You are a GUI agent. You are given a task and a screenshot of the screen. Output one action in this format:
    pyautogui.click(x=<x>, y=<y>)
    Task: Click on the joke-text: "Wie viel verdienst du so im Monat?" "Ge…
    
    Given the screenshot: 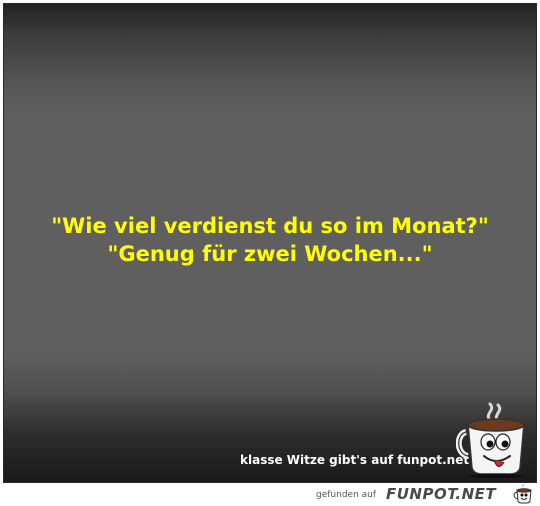 What is the action you would take?
    pyautogui.click(x=270, y=240)
    